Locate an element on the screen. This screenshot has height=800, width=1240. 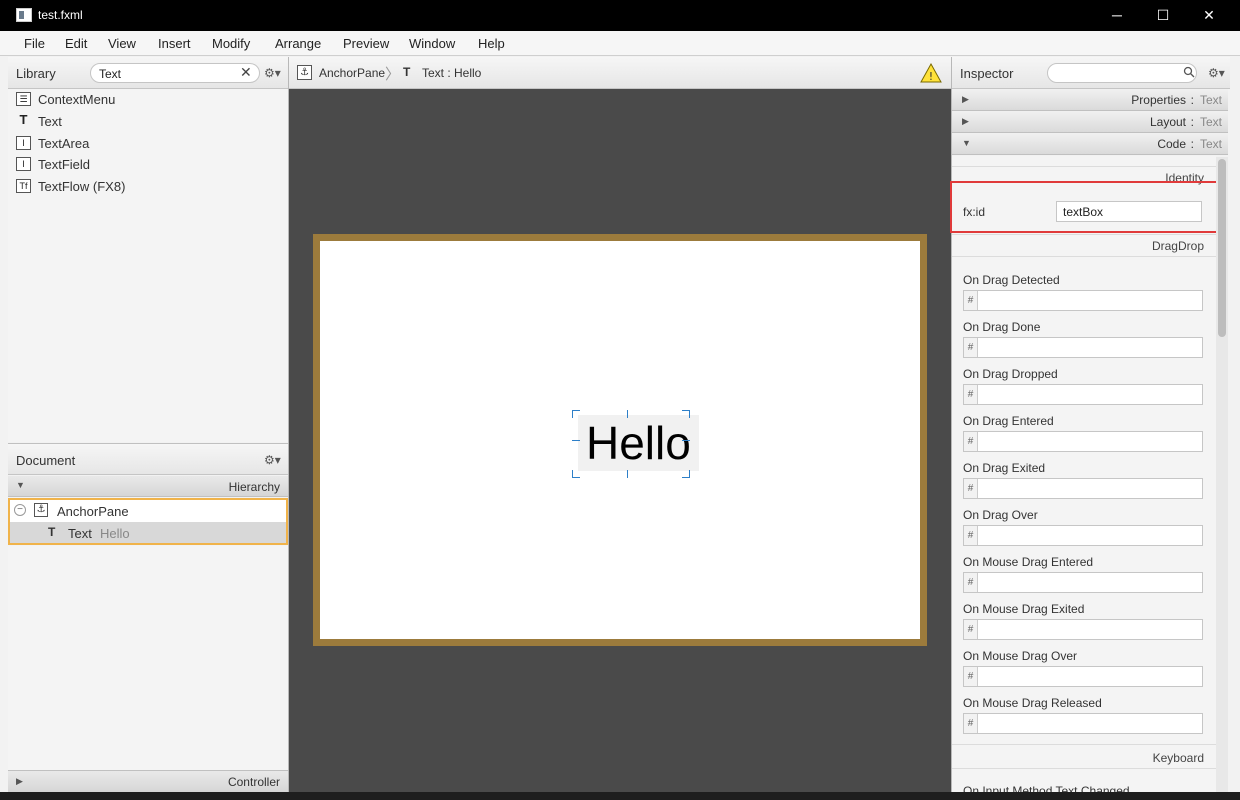
breadcrumb-text-hello: Text : Hello is located at coordinates (451, 73).